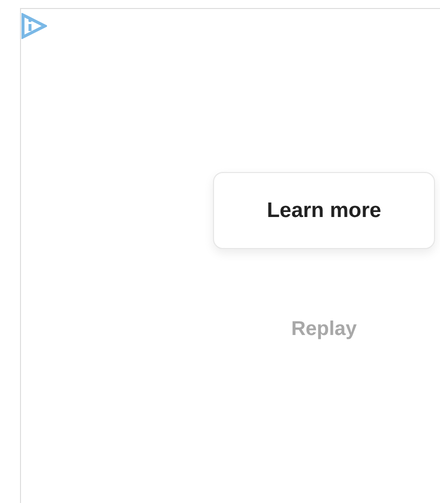 The height and width of the screenshot is (503, 440). I want to click on learn-more-button: Learn more, so click(324, 210).